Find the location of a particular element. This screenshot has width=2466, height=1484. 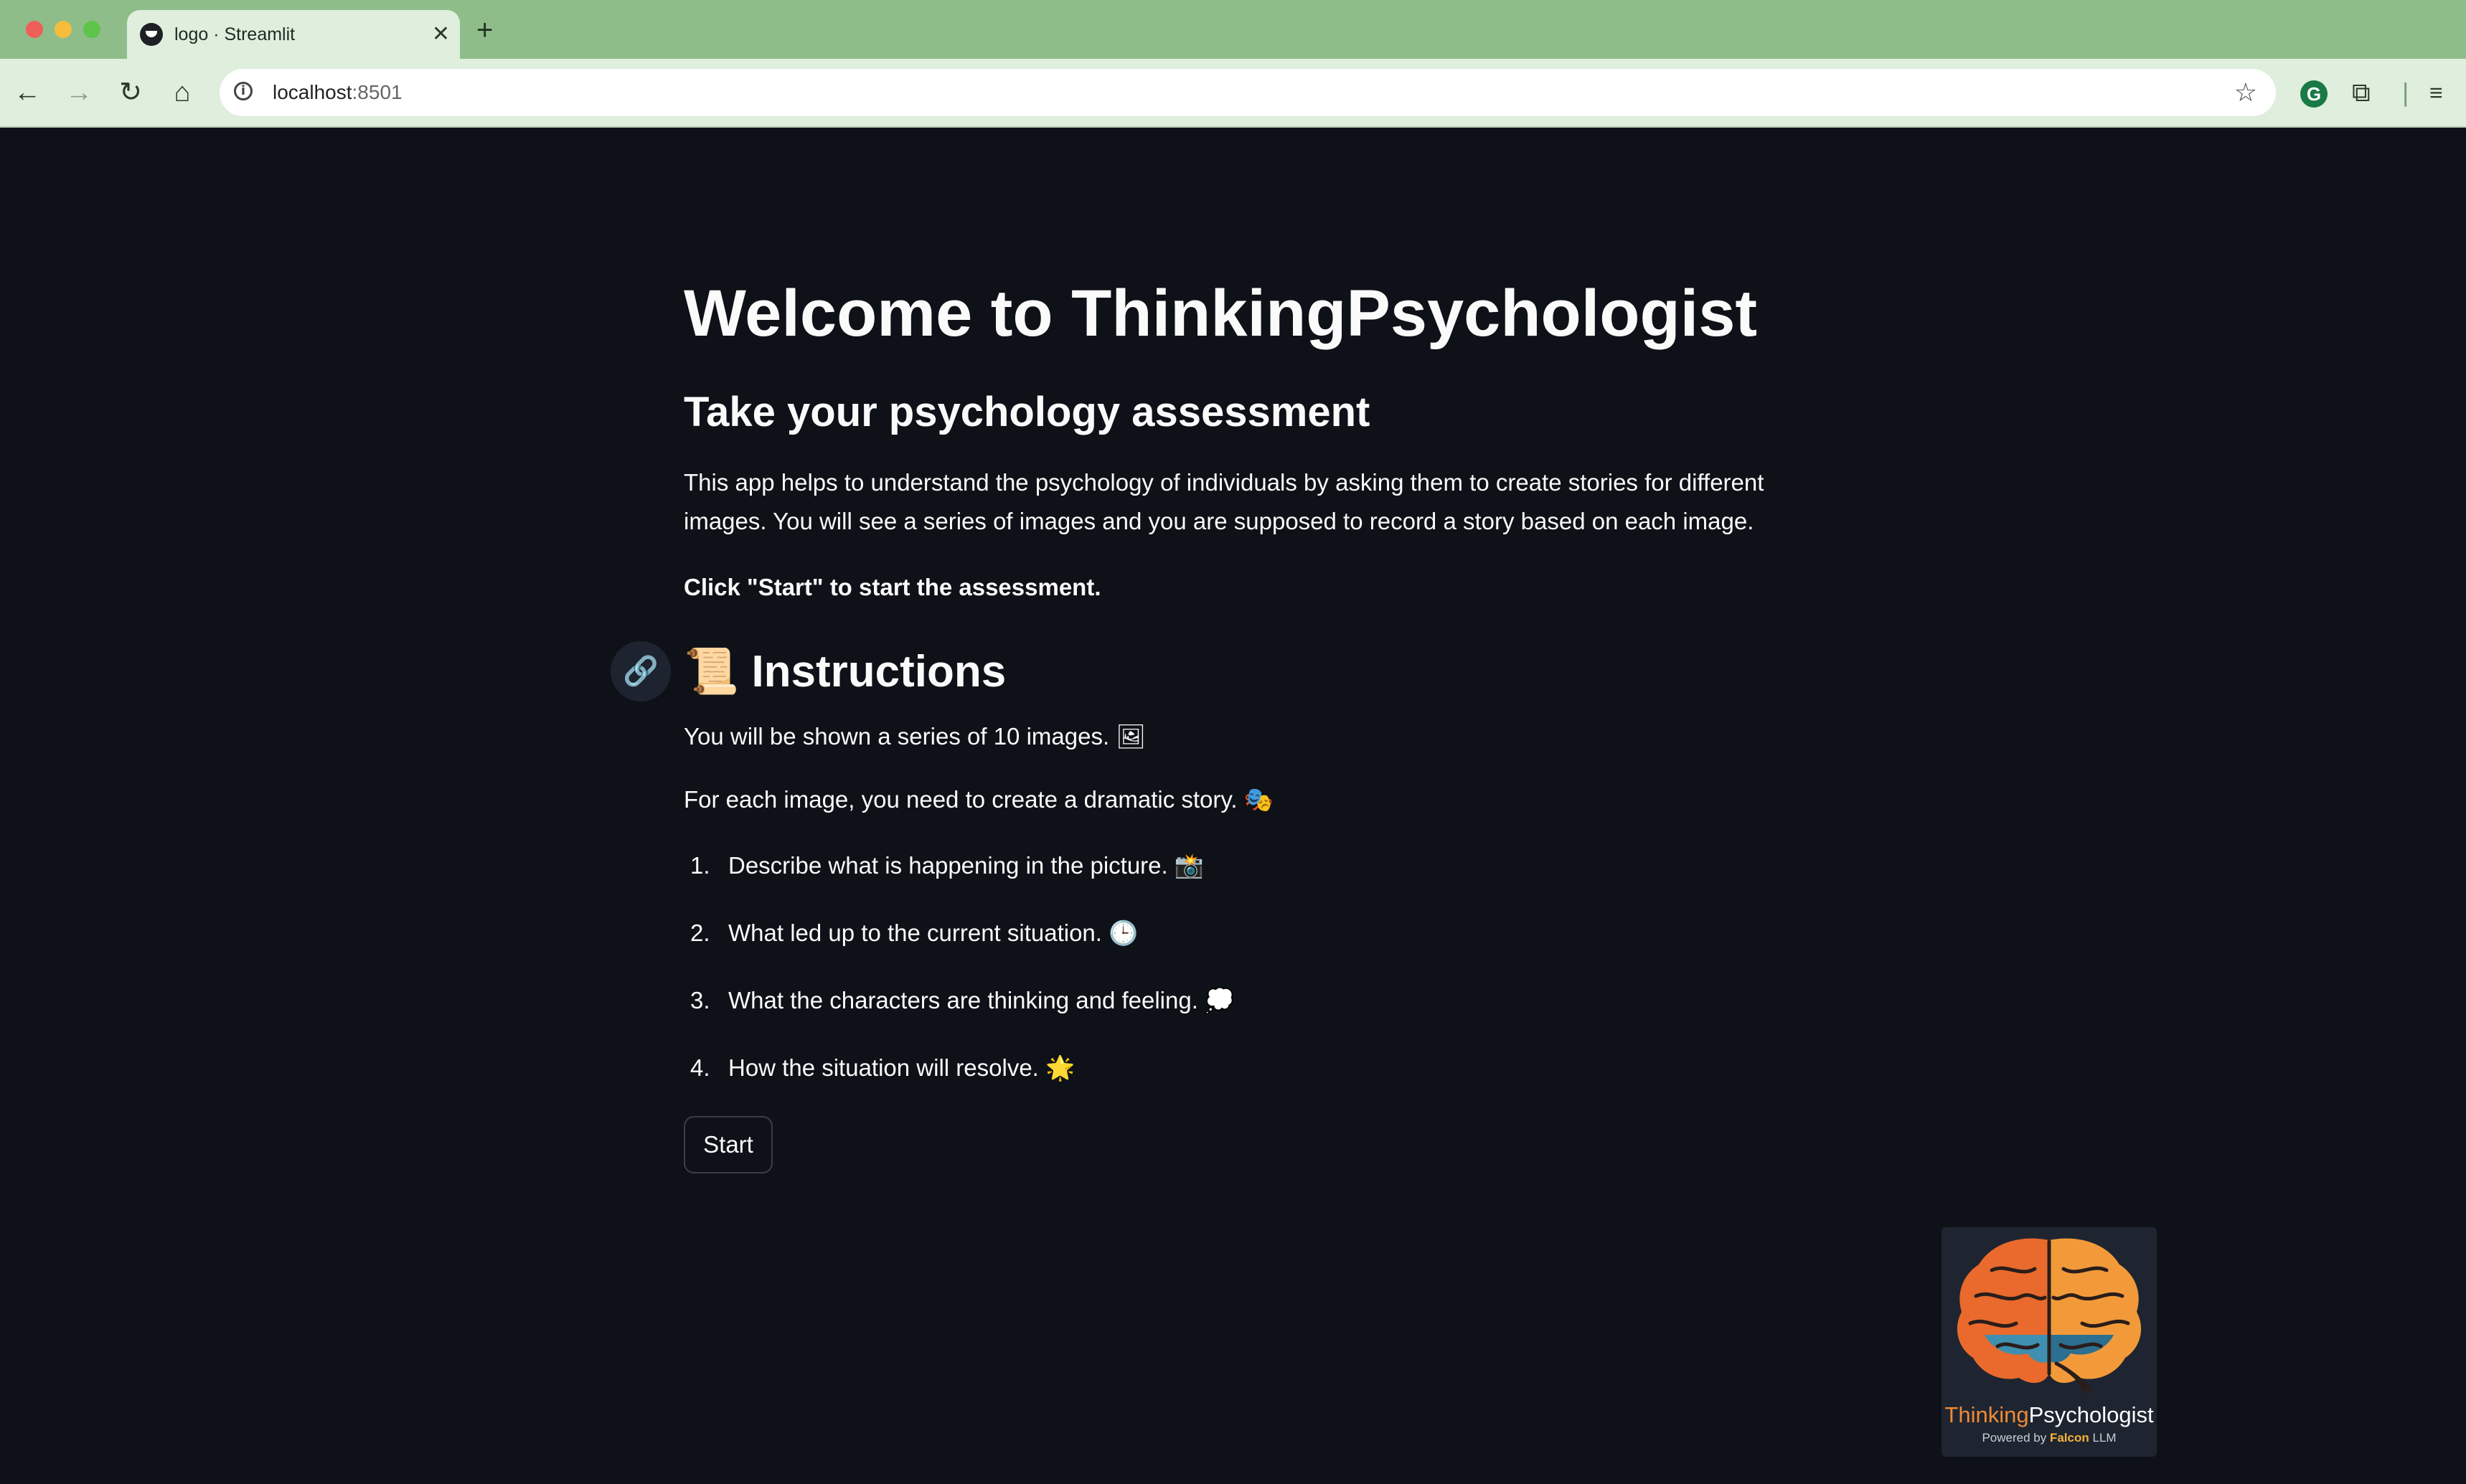

step-number: 3. is located at coordinates (700, 1000).